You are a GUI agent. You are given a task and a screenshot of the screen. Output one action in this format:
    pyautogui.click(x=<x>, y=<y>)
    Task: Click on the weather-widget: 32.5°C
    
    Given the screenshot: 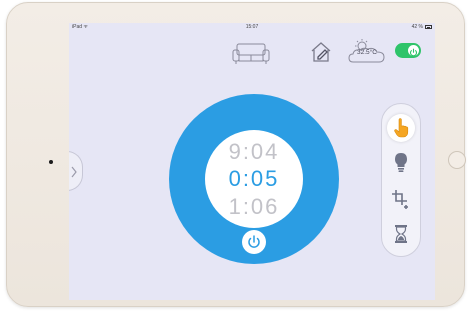 What is the action you would take?
    pyautogui.click(x=367, y=51)
    